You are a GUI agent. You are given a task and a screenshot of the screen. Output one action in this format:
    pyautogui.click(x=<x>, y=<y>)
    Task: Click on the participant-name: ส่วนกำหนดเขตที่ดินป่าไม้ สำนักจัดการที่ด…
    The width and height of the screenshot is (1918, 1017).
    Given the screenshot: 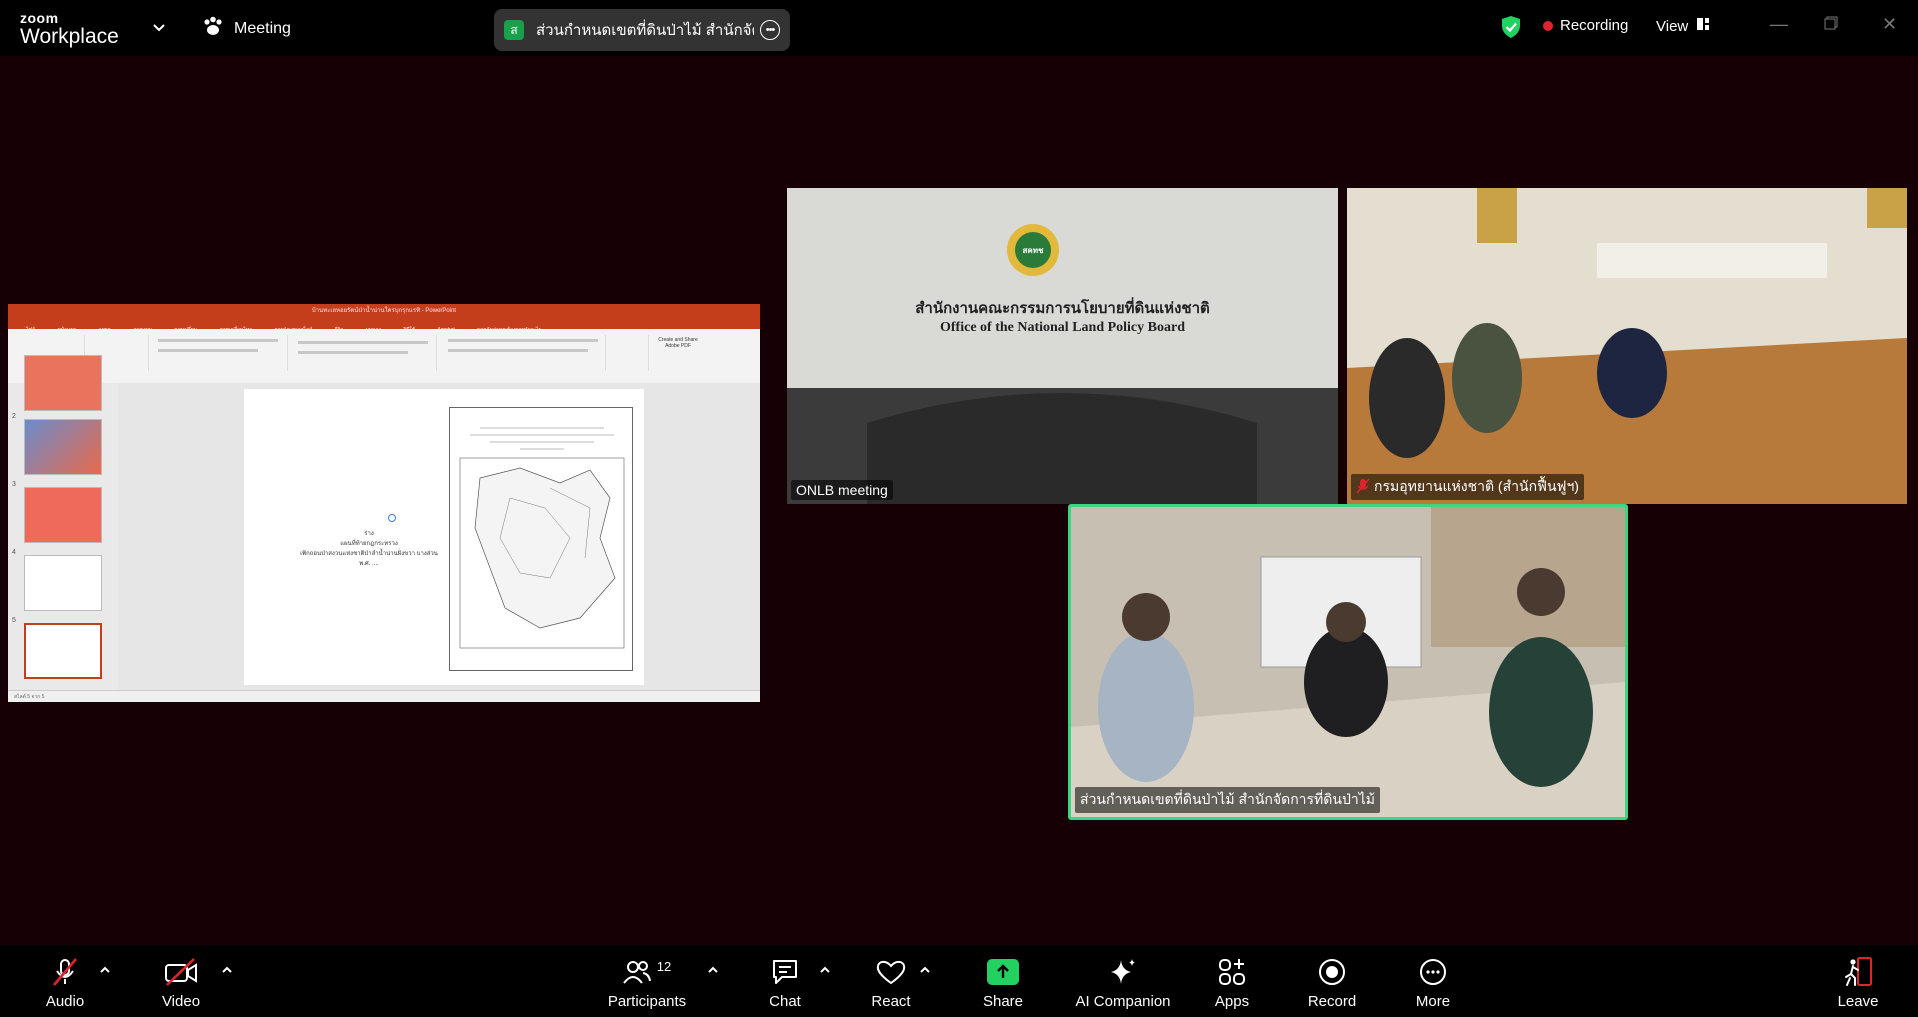 What is the action you would take?
    pyautogui.click(x=1227, y=800)
    